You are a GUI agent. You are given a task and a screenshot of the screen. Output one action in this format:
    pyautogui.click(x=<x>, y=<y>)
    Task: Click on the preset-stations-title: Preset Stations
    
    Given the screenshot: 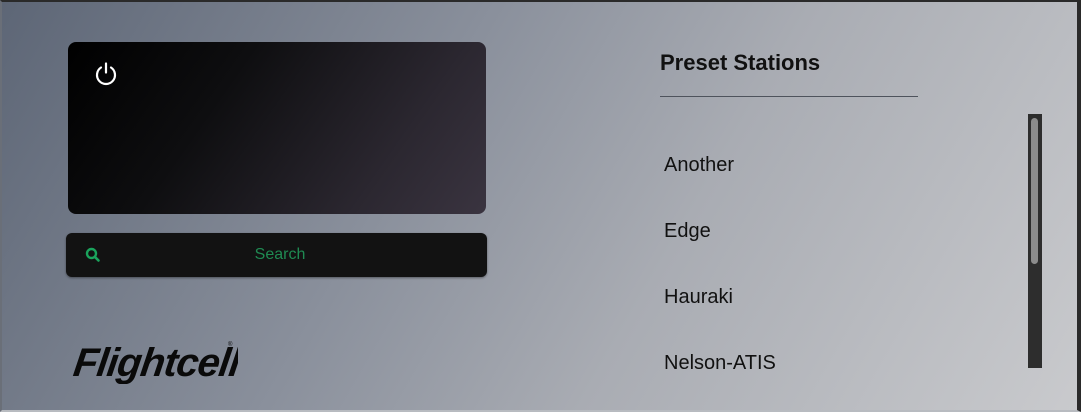 What is the action you would take?
    pyautogui.click(x=740, y=62)
    